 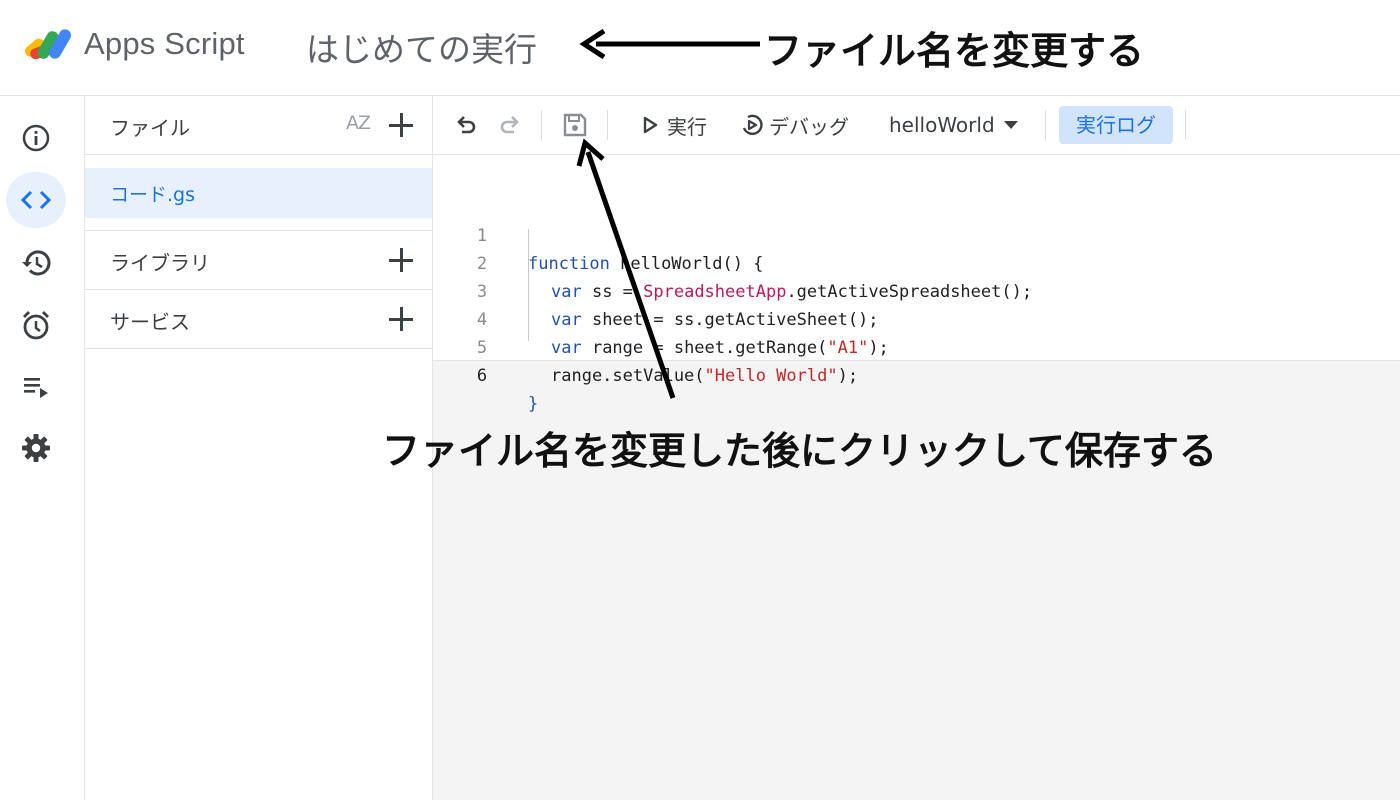 What do you see at coordinates (401, 125) in the screenshot?
I see `add-file-button` at bounding box center [401, 125].